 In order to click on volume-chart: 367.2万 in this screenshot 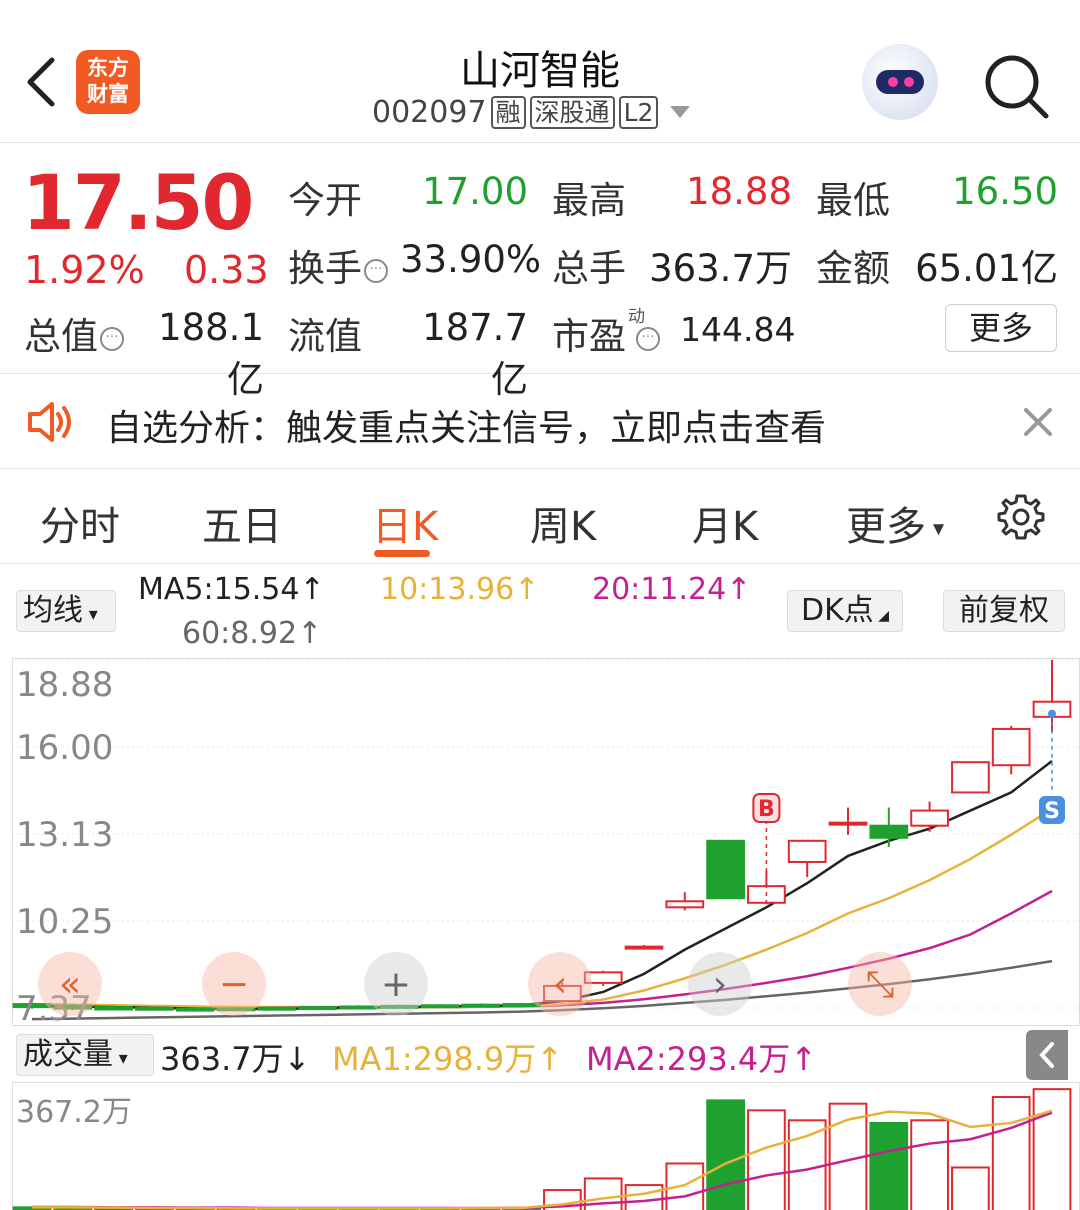, I will do `click(546, 1146)`.